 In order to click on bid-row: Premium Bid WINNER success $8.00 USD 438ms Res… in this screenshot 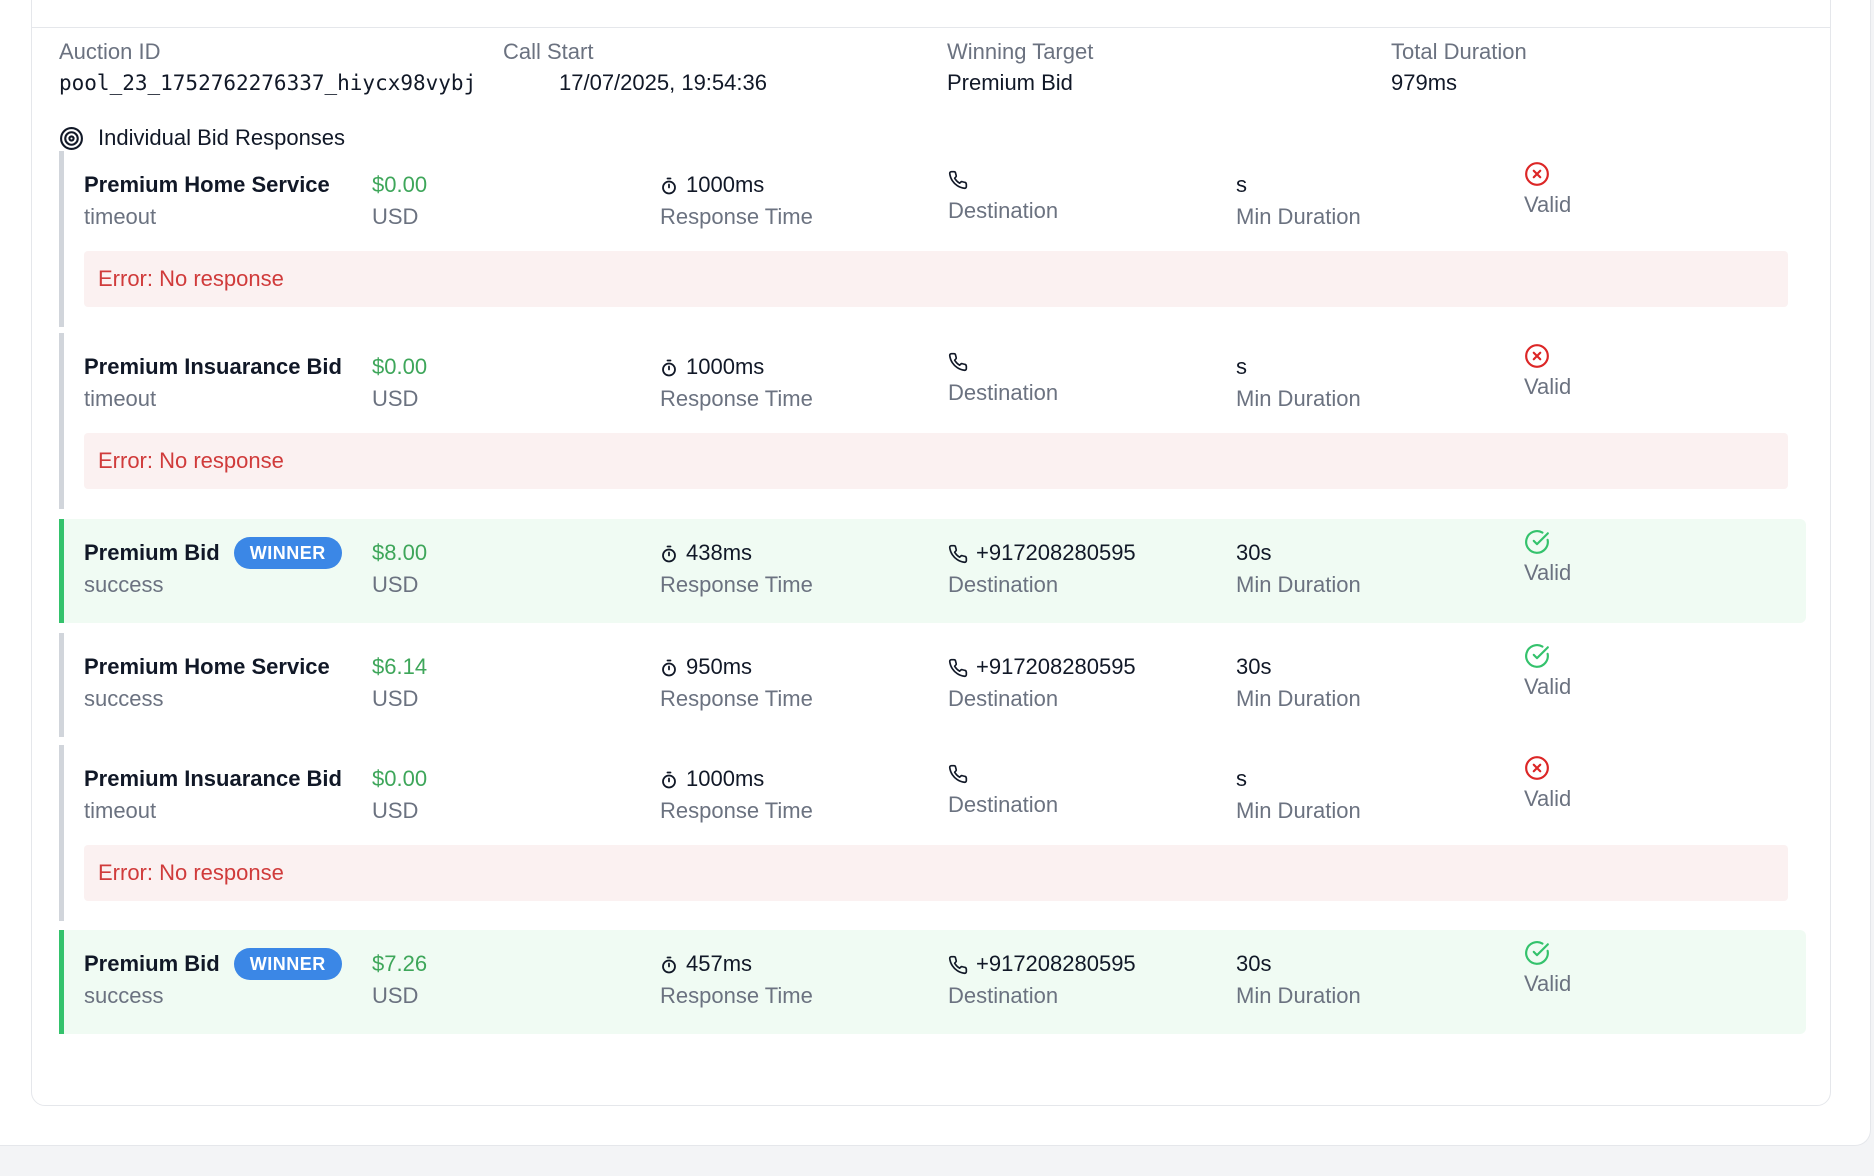, I will do `click(935, 569)`.